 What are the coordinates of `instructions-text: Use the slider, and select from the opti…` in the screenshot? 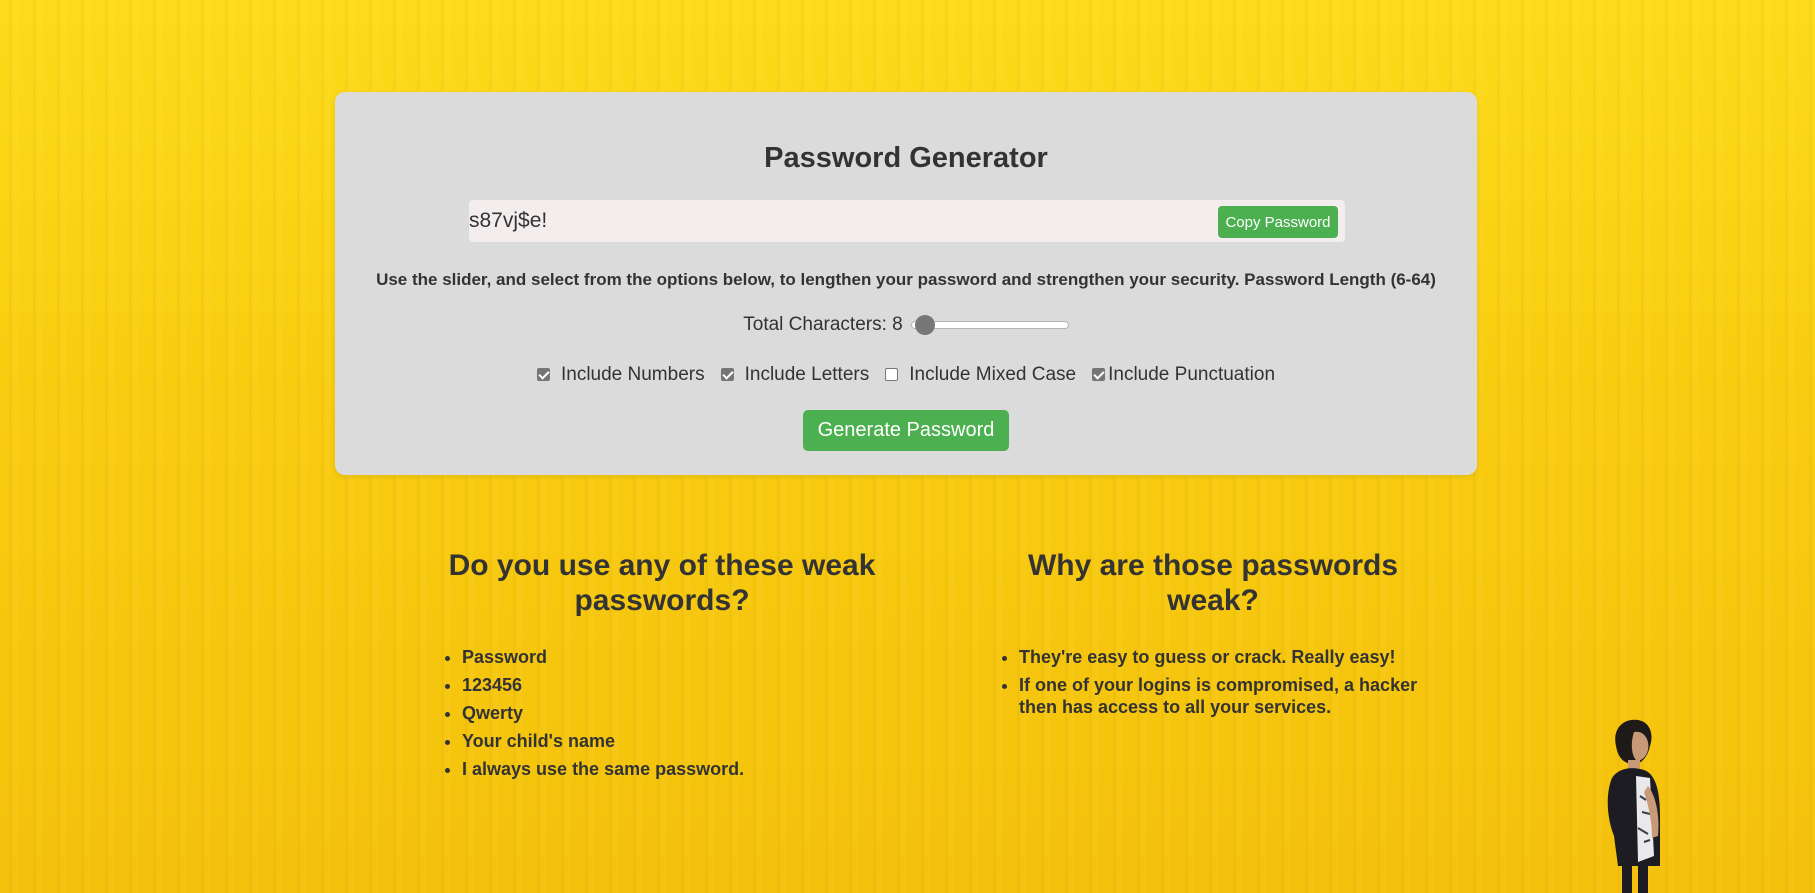 It's located at (906, 279).